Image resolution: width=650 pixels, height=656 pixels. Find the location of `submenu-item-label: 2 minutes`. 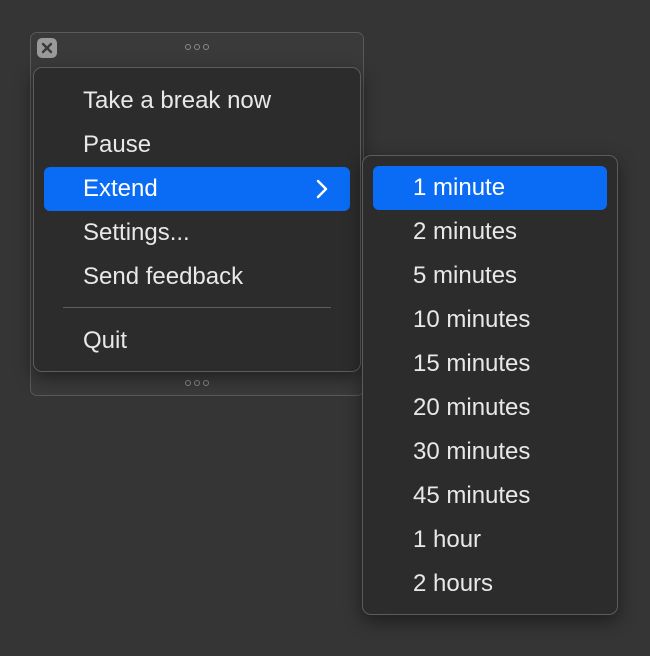

submenu-item-label: 2 minutes is located at coordinates (465, 231).